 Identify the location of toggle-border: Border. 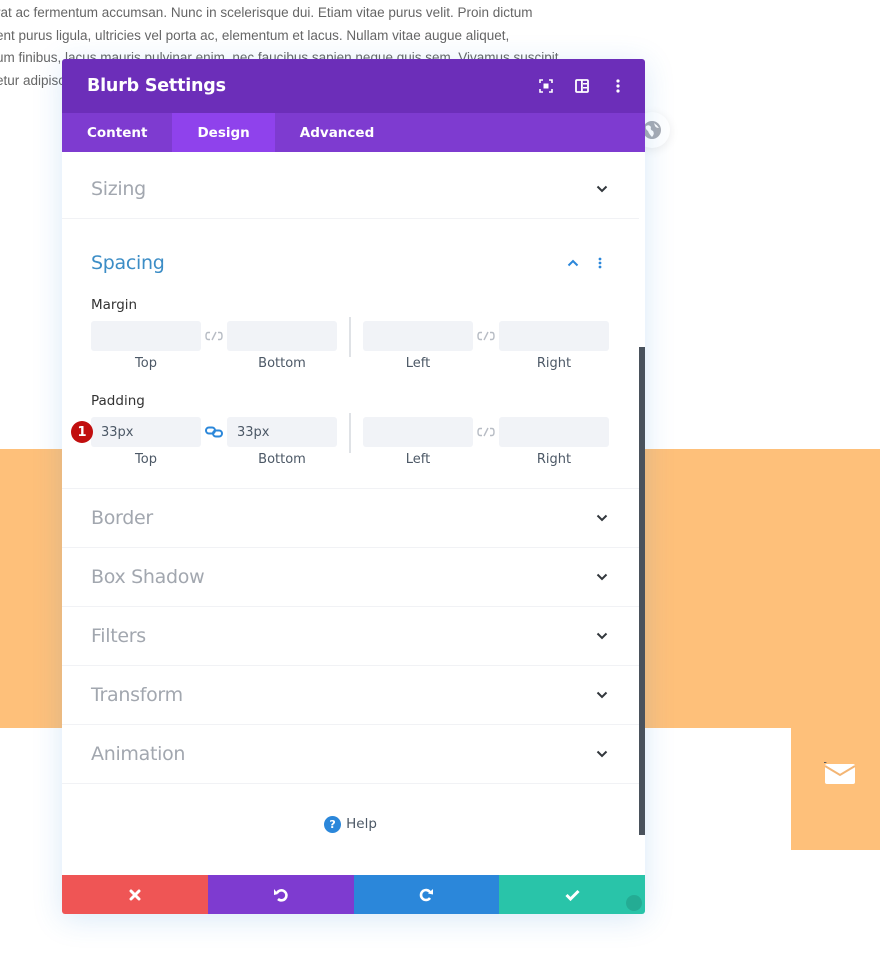
(350, 518).